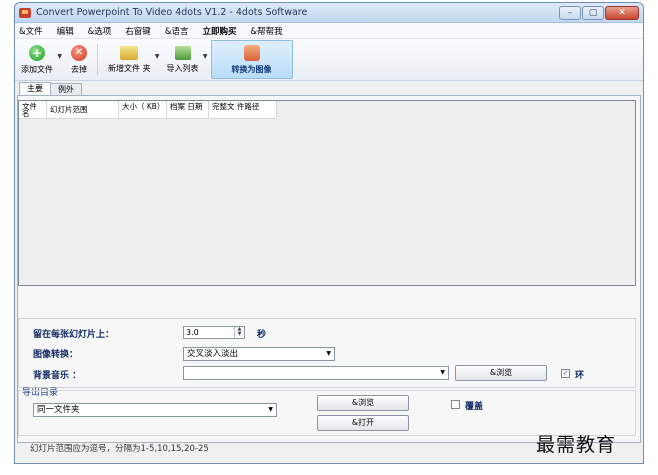  I want to click on watermark-text: 最需教育, so click(576, 445).